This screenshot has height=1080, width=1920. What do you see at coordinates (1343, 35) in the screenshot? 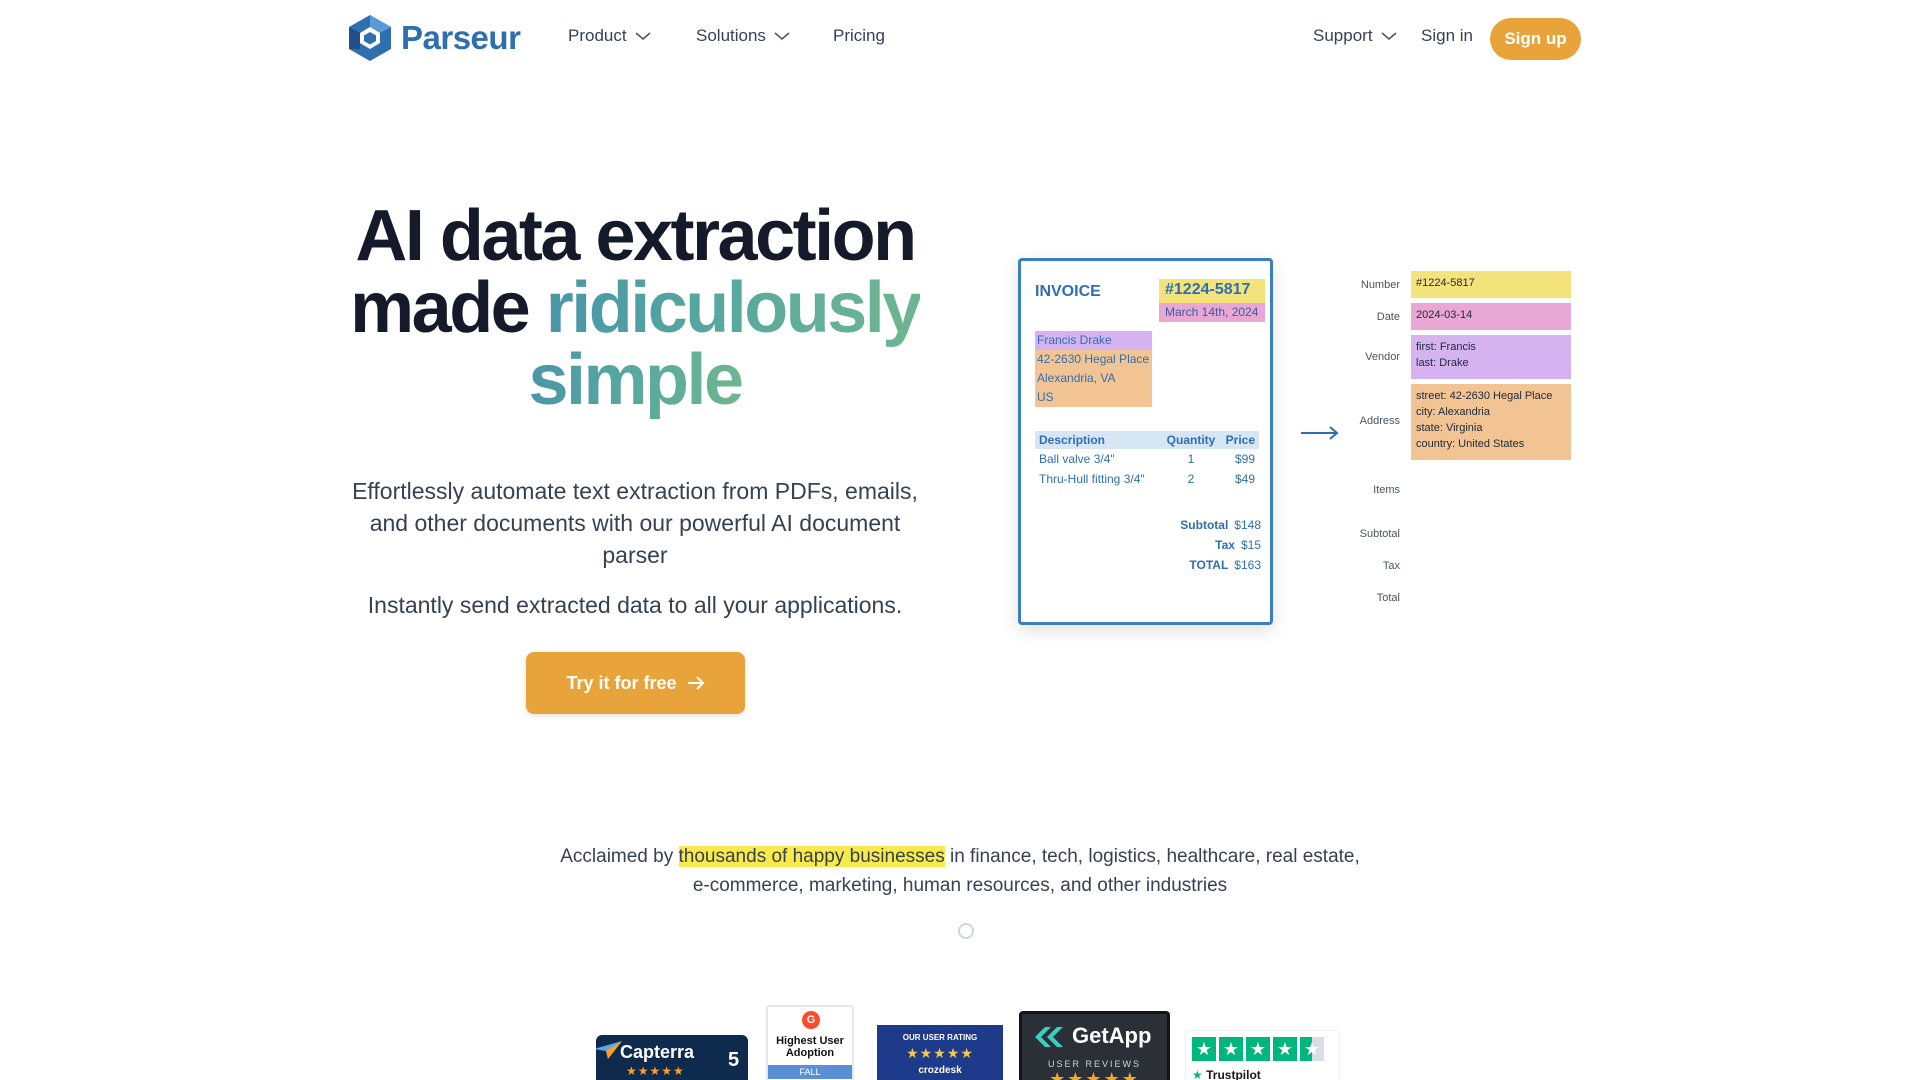
I see `nav-support-label: Support` at bounding box center [1343, 35].